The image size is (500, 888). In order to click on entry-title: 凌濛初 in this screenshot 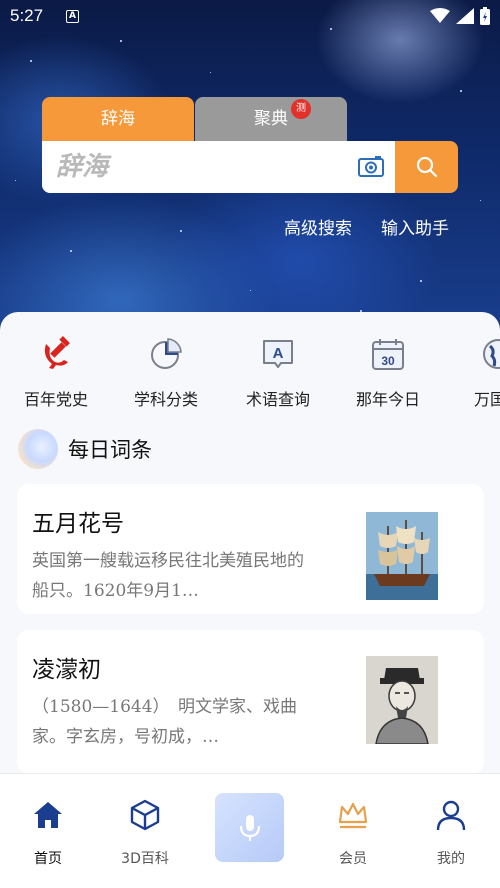, I will do `click(66, 670)`.